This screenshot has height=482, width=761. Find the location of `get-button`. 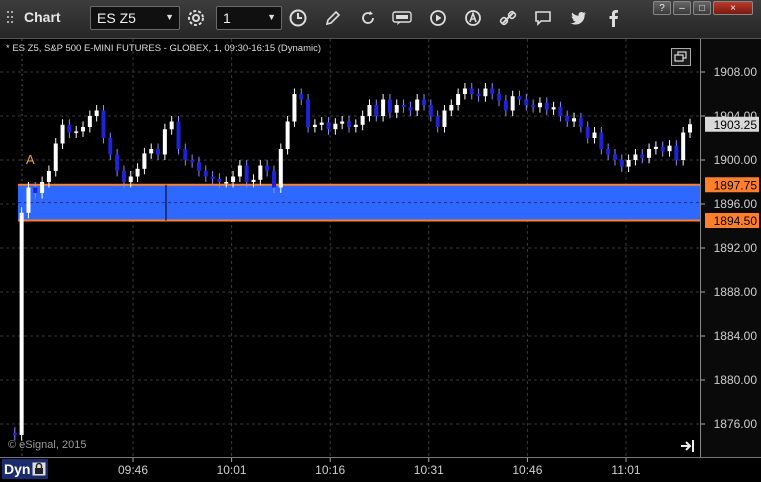

get-button is located at coordinates (403, 18).